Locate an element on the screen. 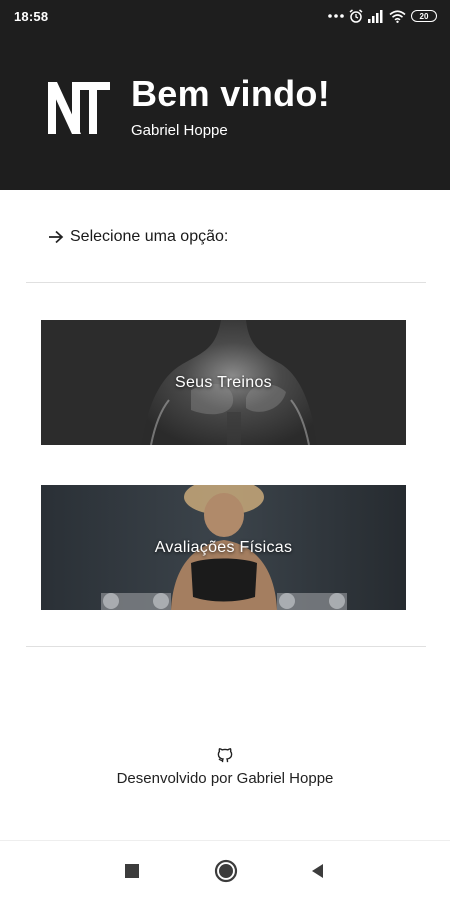 The height and width of the screenshot is (901, 450). github-icon is located at coordinates (225, 754).